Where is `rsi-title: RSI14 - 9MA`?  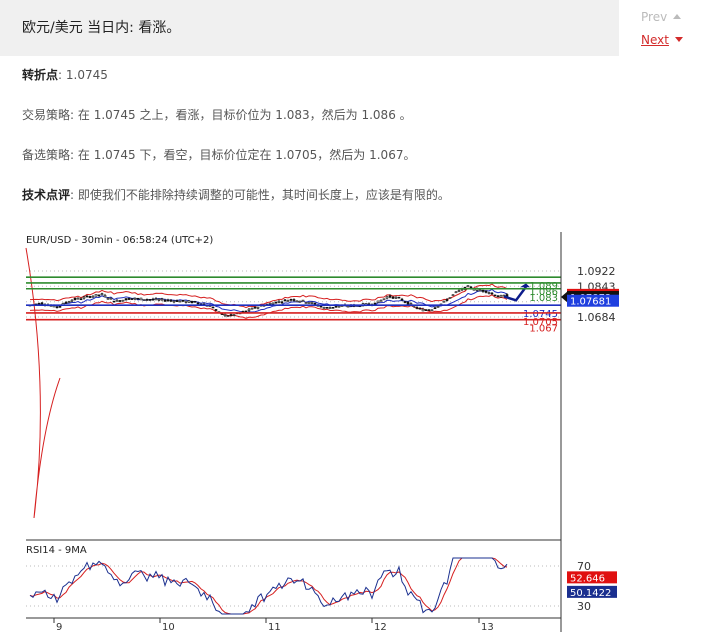
rsi-title: RSI14 - 9MA is located at coordinates (56, 550).